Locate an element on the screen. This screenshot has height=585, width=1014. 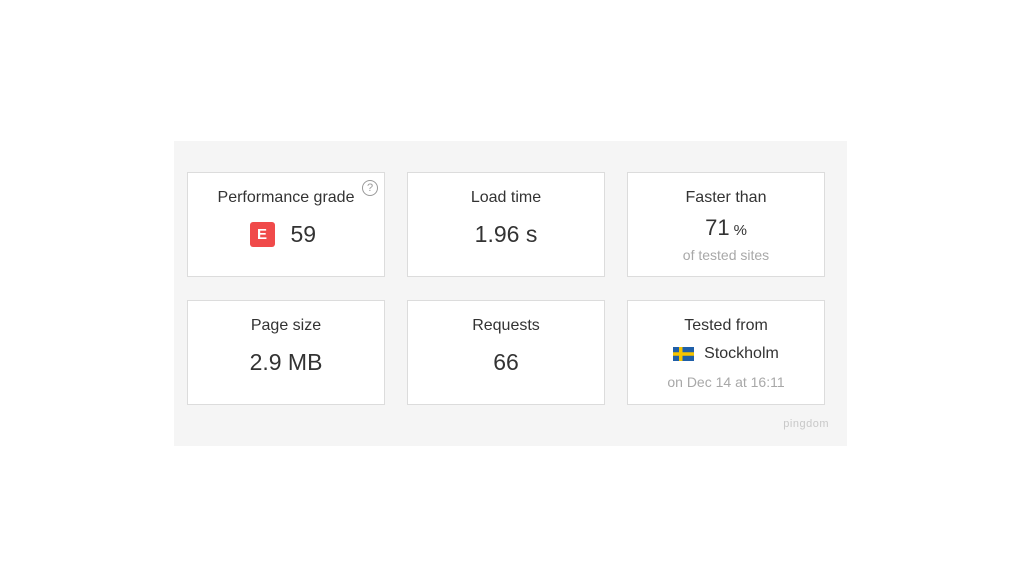
requests-card: Requests 66 is located at coordinates (506, 352).